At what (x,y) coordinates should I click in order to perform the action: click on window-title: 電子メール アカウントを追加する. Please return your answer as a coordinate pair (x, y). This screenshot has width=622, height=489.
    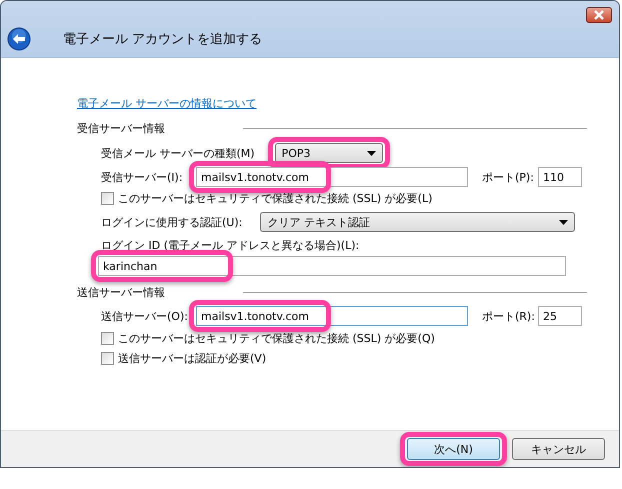
    Looking at the image, I should click on (162, 39).